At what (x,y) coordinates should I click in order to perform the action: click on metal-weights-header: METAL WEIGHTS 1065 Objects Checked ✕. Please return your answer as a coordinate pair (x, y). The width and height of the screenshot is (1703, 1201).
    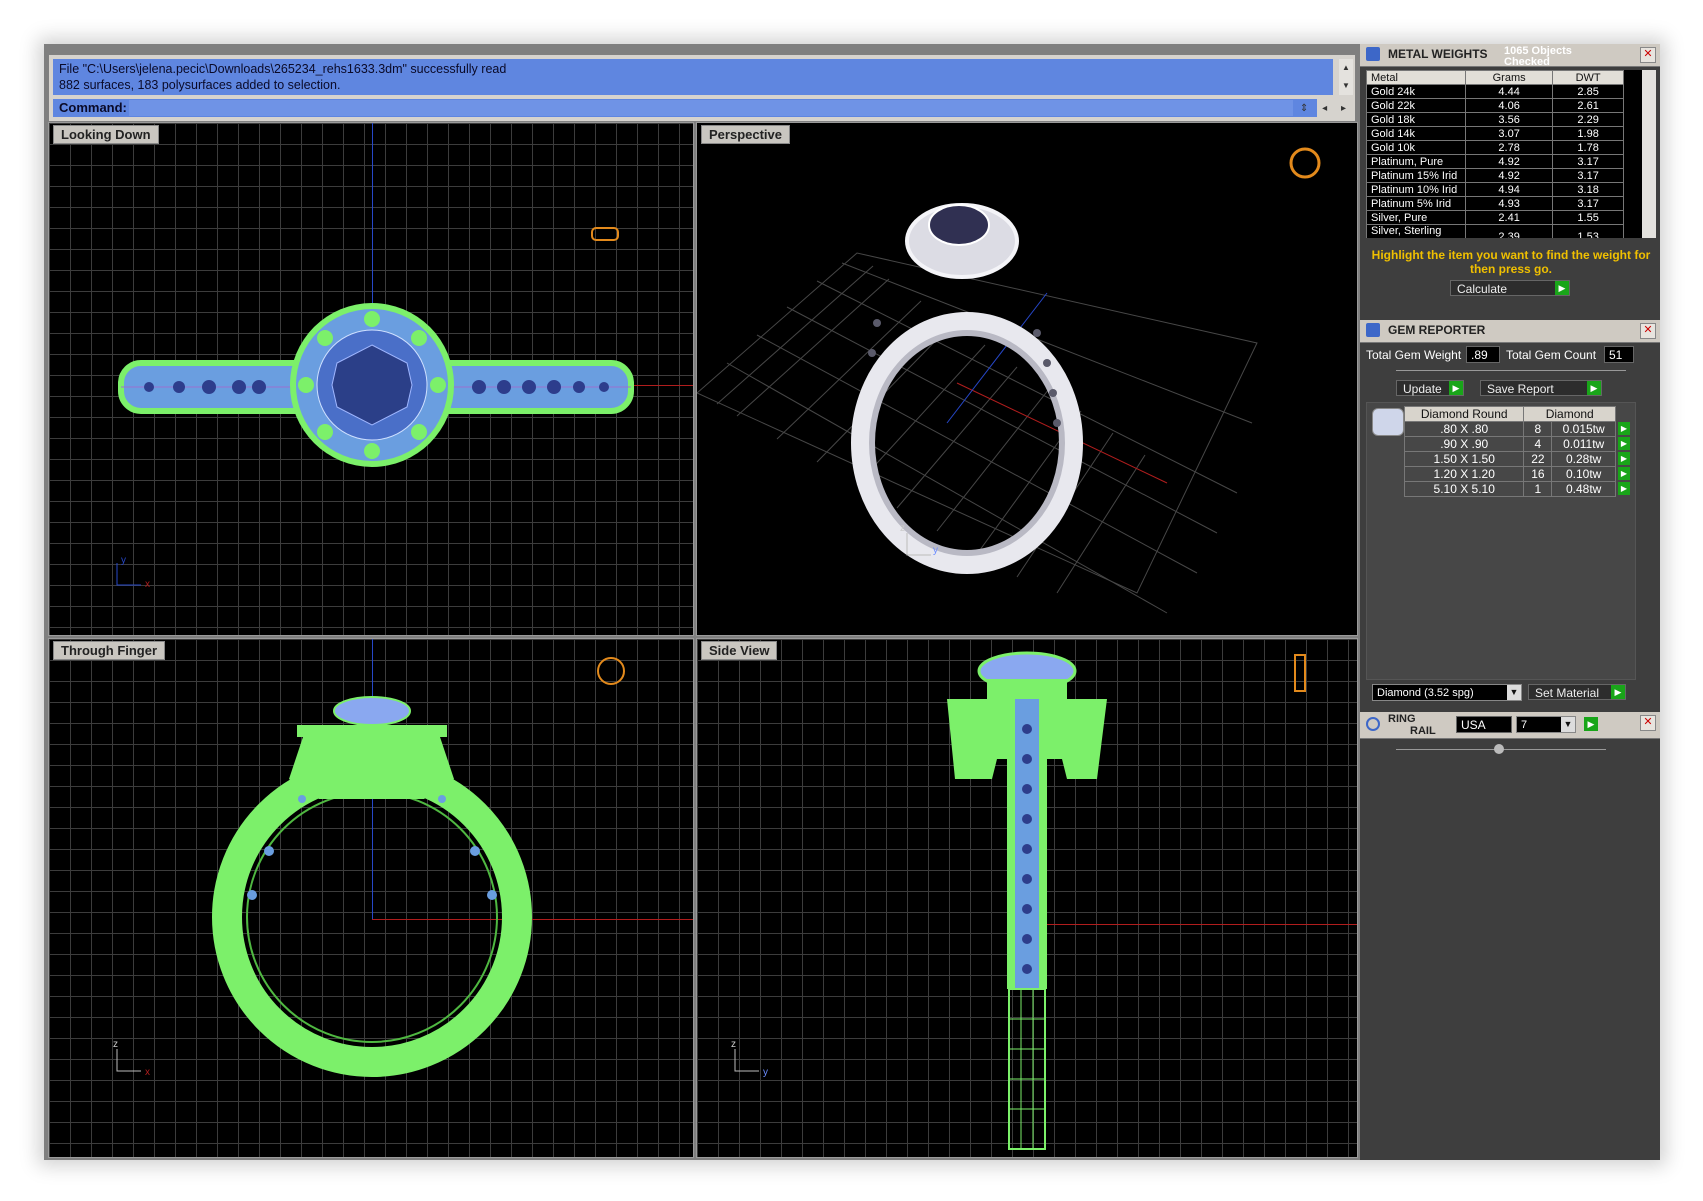
    Looking at the image, I should click on (1510, 56).